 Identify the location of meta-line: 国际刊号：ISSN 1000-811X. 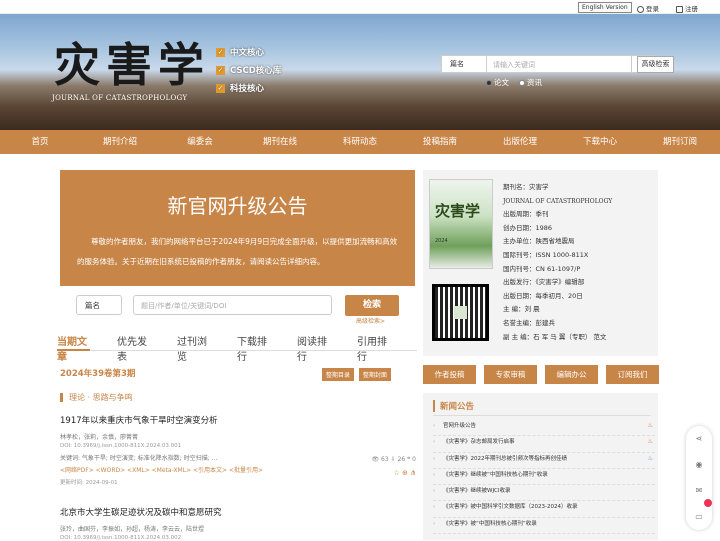
(546, 254).